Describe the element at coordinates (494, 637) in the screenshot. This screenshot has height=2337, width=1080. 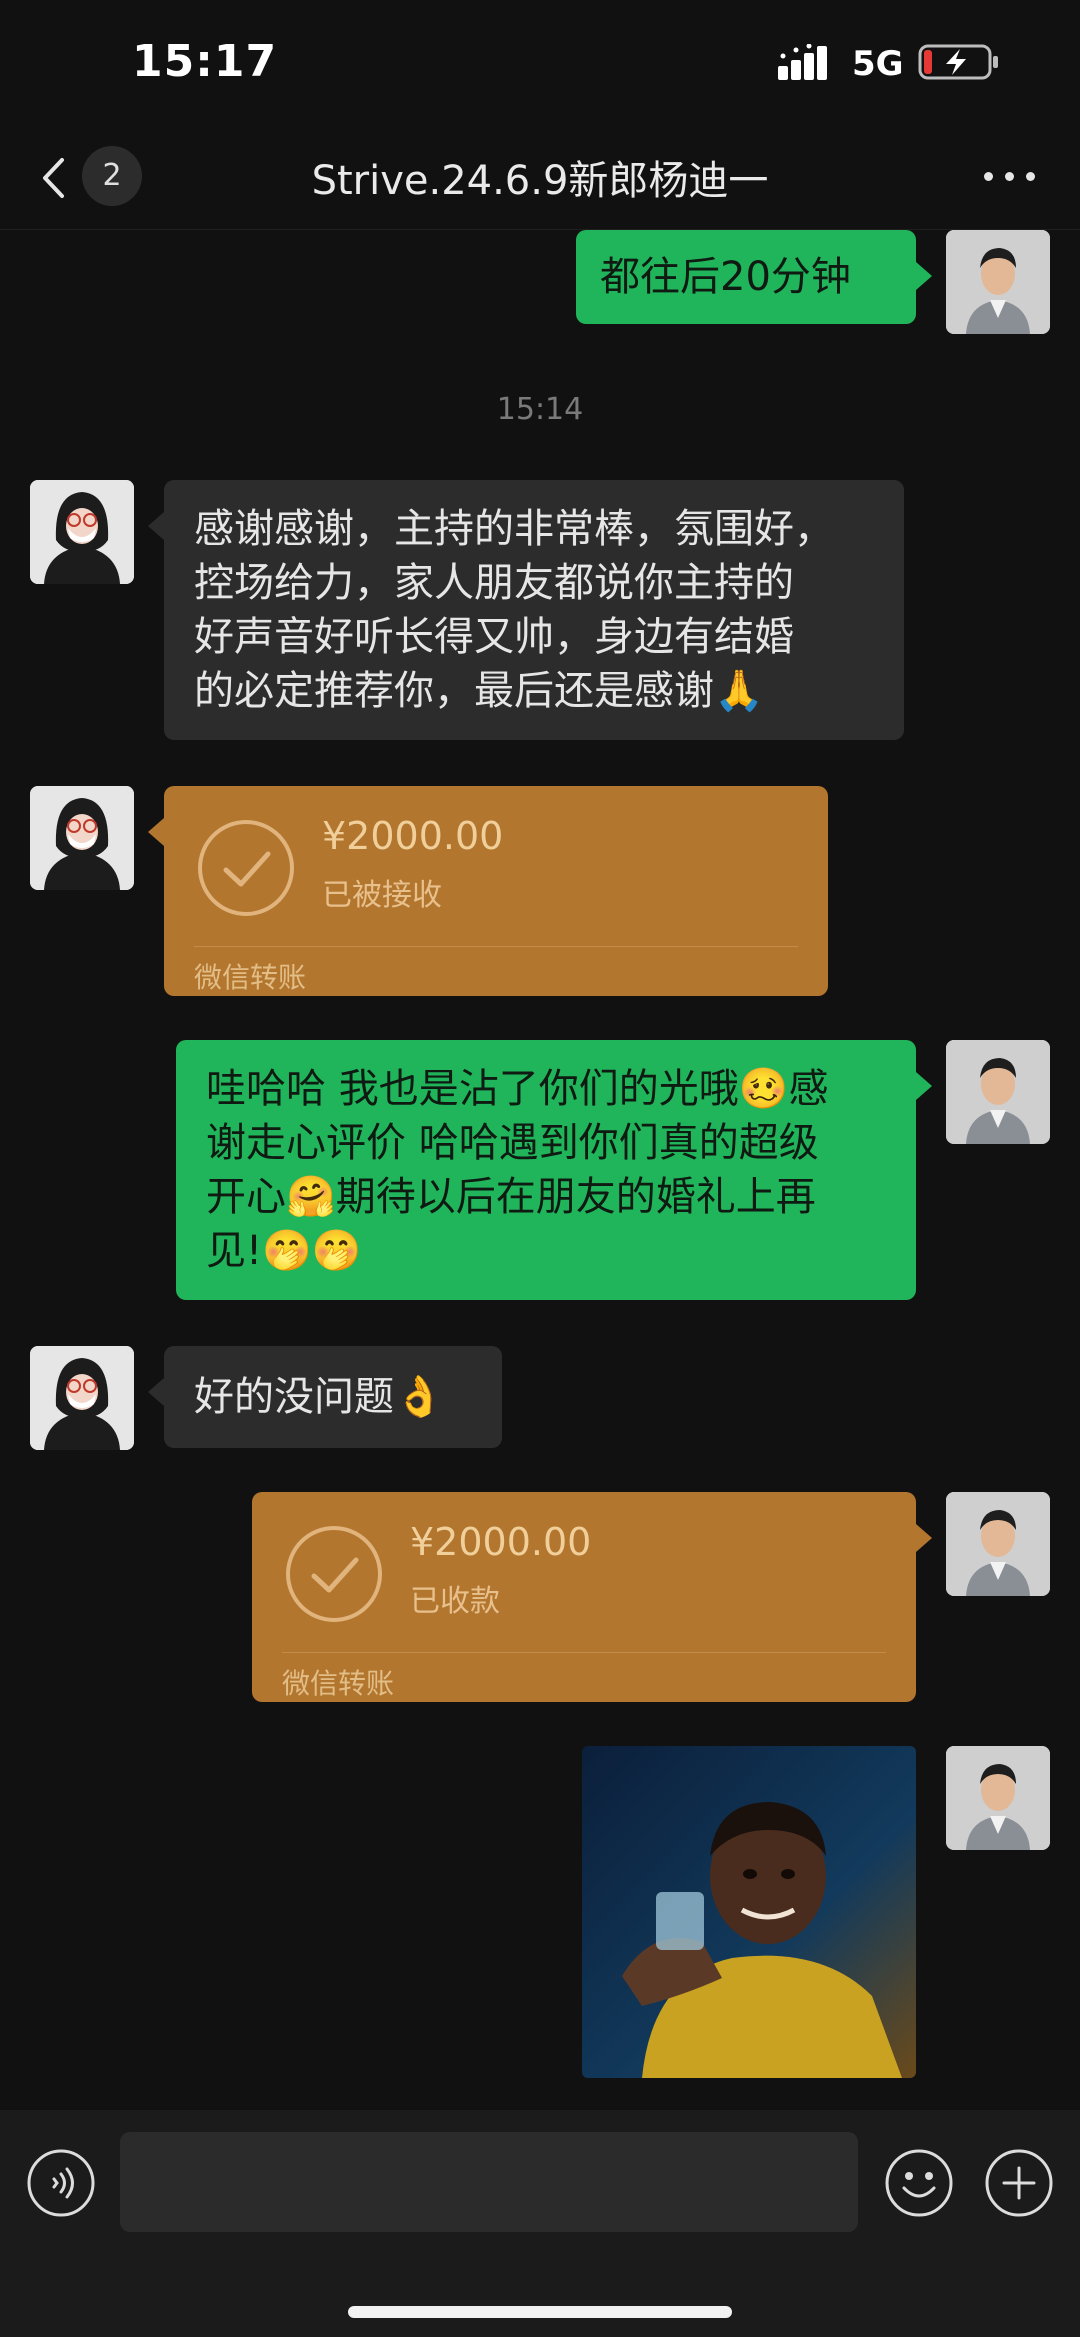
I see `message-text-line: 好声音好听长得又帅，身边有结婚` at that location.